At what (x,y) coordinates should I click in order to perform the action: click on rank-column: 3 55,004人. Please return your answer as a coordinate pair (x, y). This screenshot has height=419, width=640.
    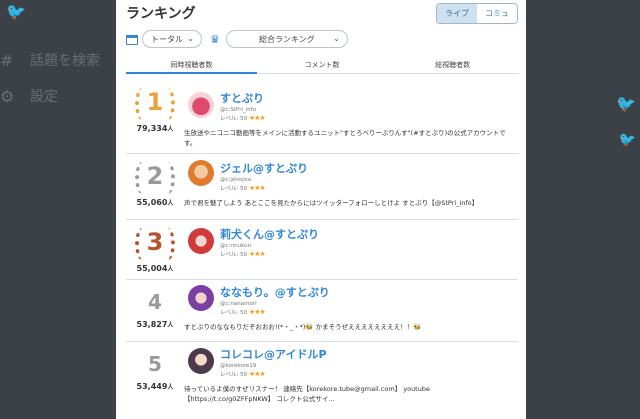
    Looking at the image, I should click on (155, 246).